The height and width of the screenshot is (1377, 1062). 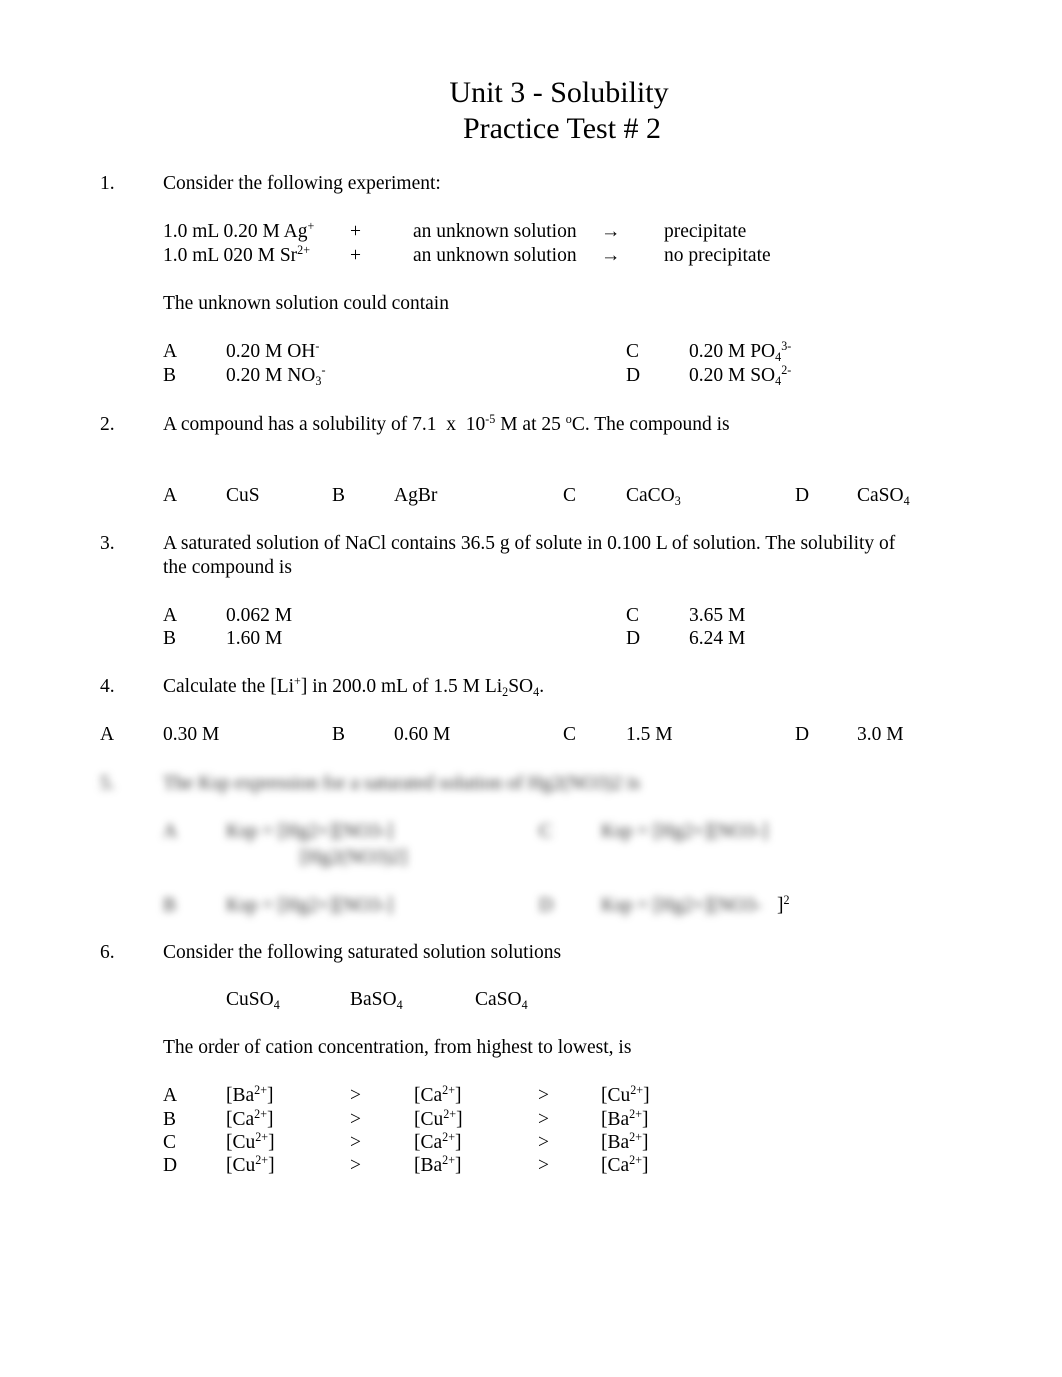 I want to click on option-text: 0.20 M OH, so click(x=271, y=351).